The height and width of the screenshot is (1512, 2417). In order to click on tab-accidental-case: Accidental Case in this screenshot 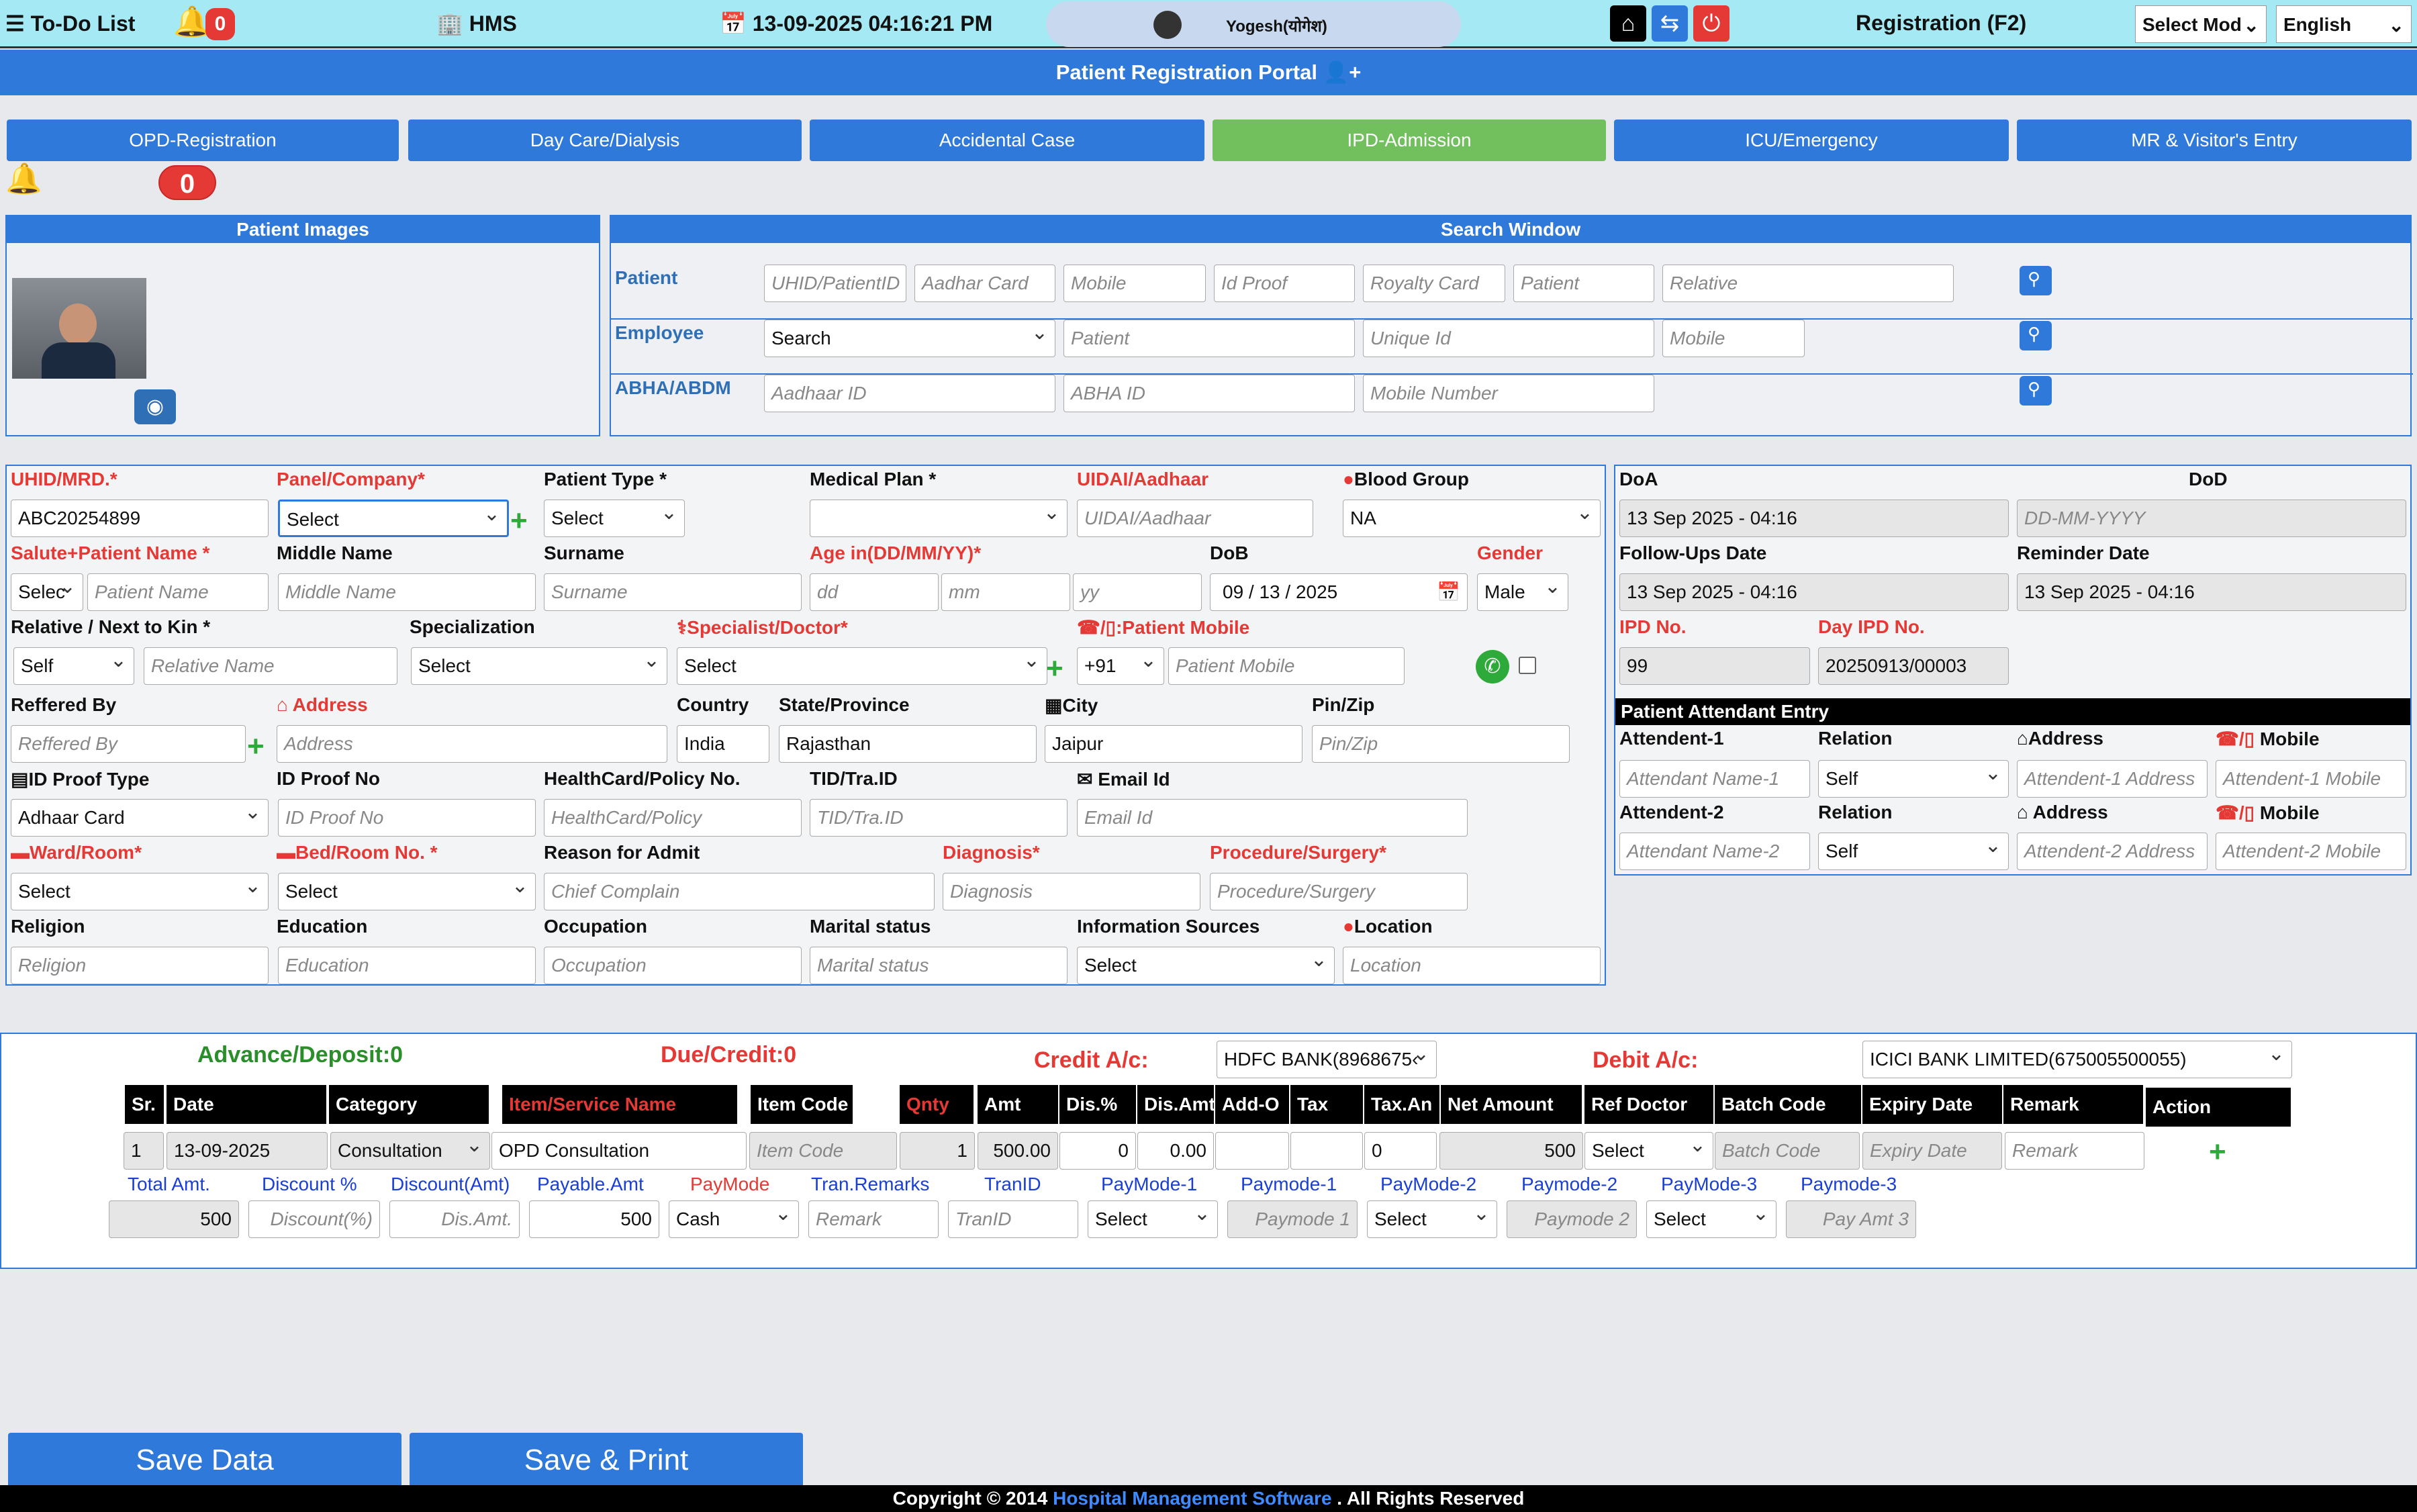, I will do `click(1007, 140)`.